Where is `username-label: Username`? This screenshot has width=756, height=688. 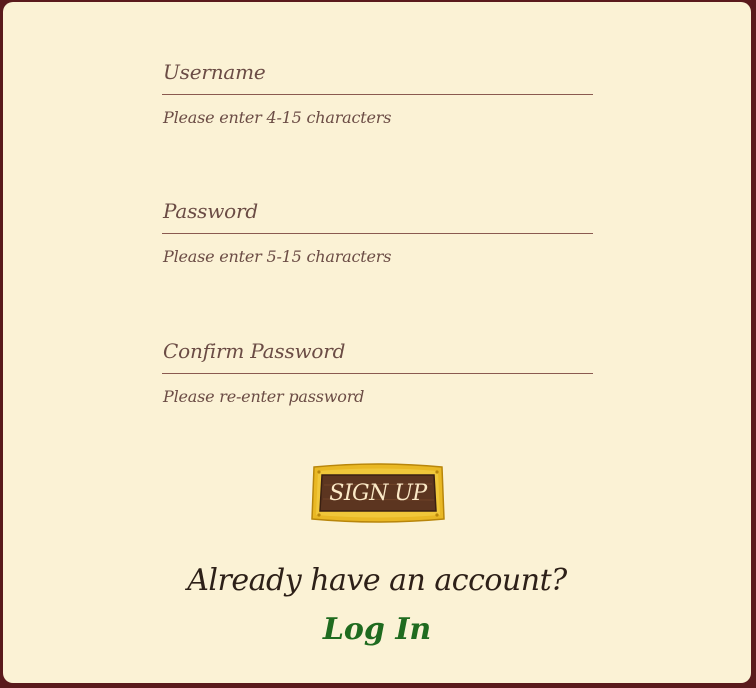 username-label: Username is located at coordinates (214, 72).